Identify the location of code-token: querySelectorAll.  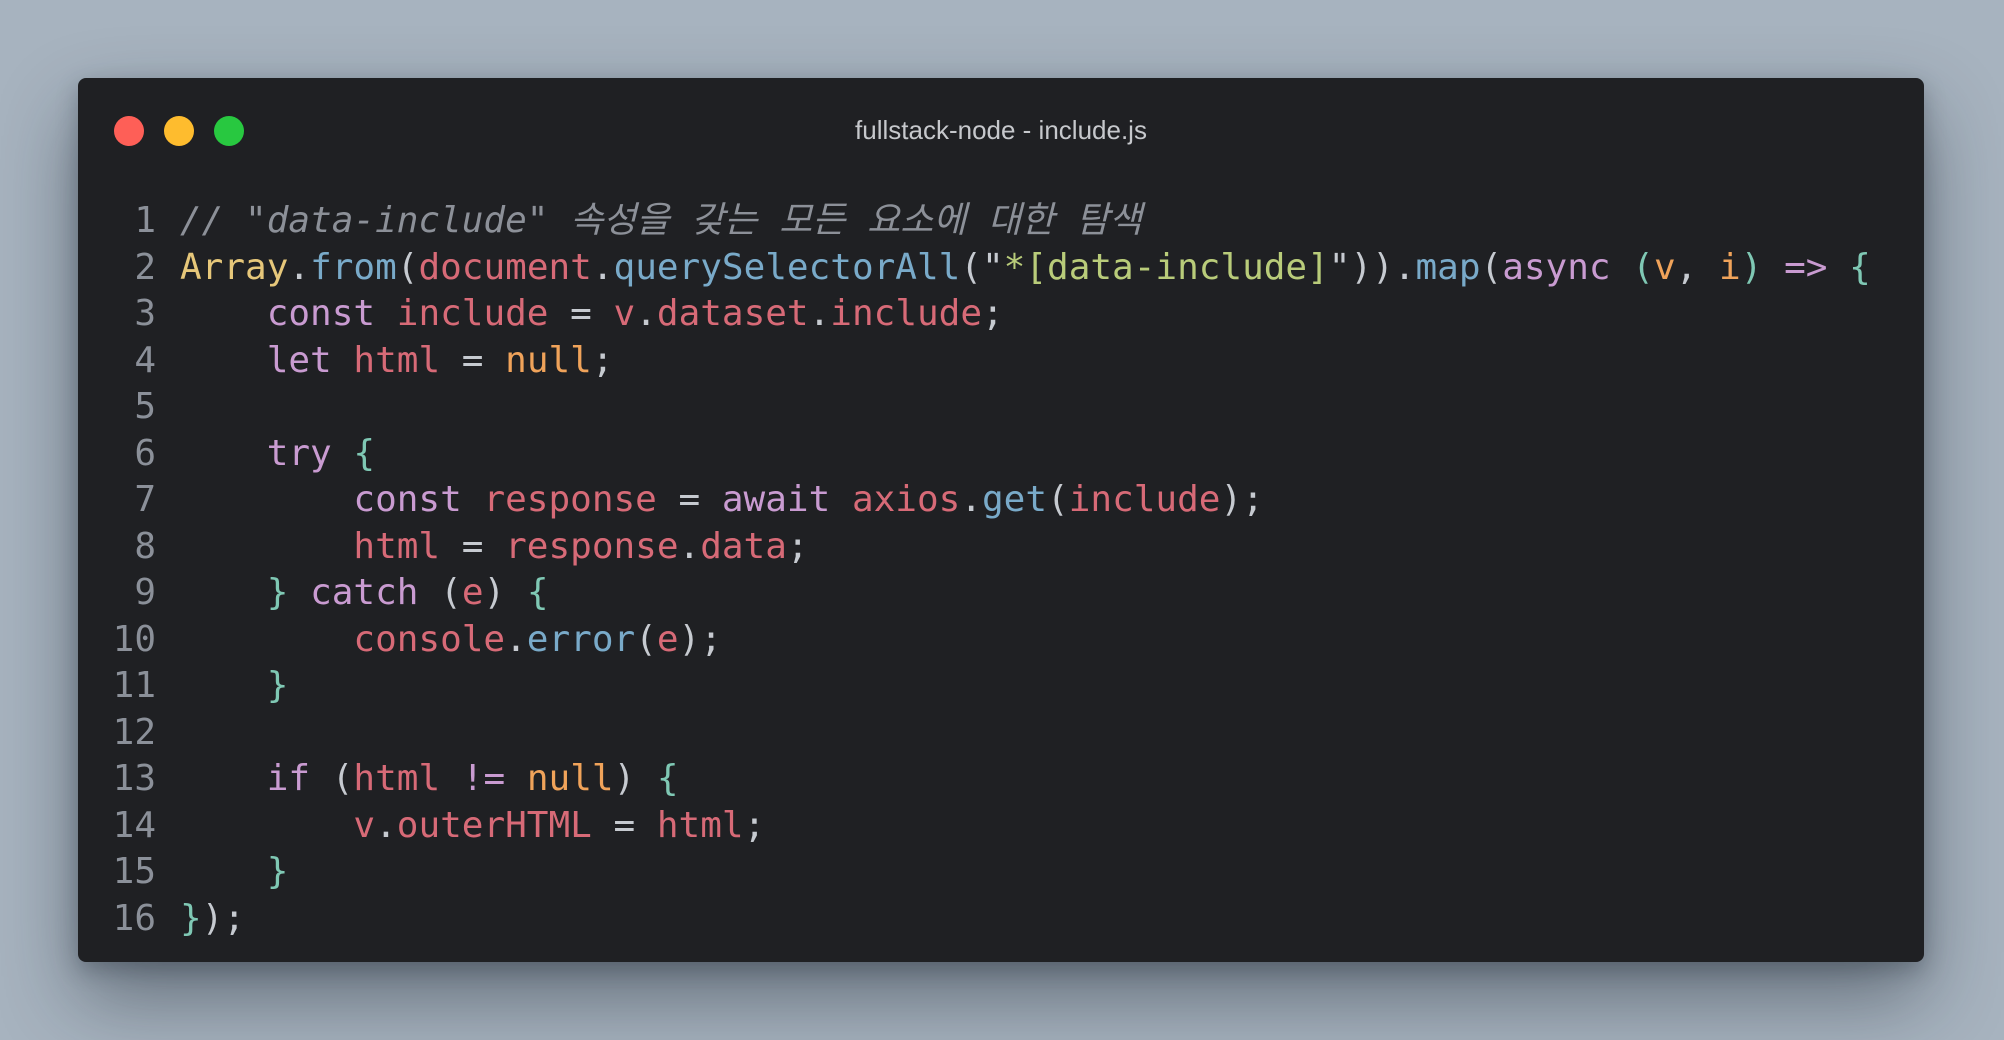
(787, 267).